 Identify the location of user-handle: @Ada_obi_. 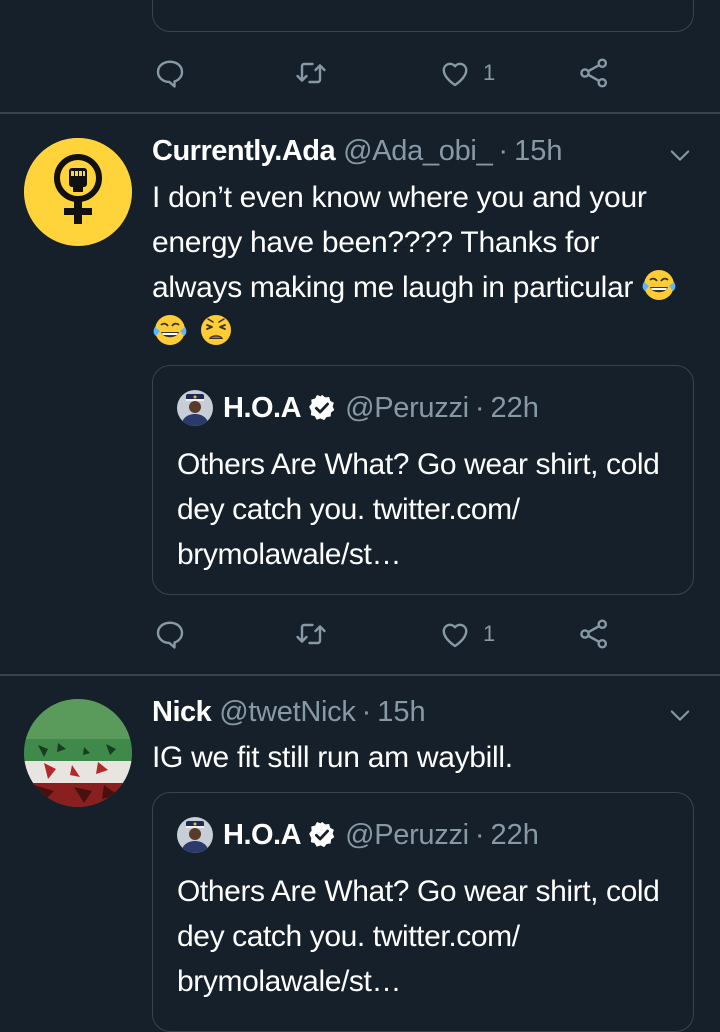
(418, 151).